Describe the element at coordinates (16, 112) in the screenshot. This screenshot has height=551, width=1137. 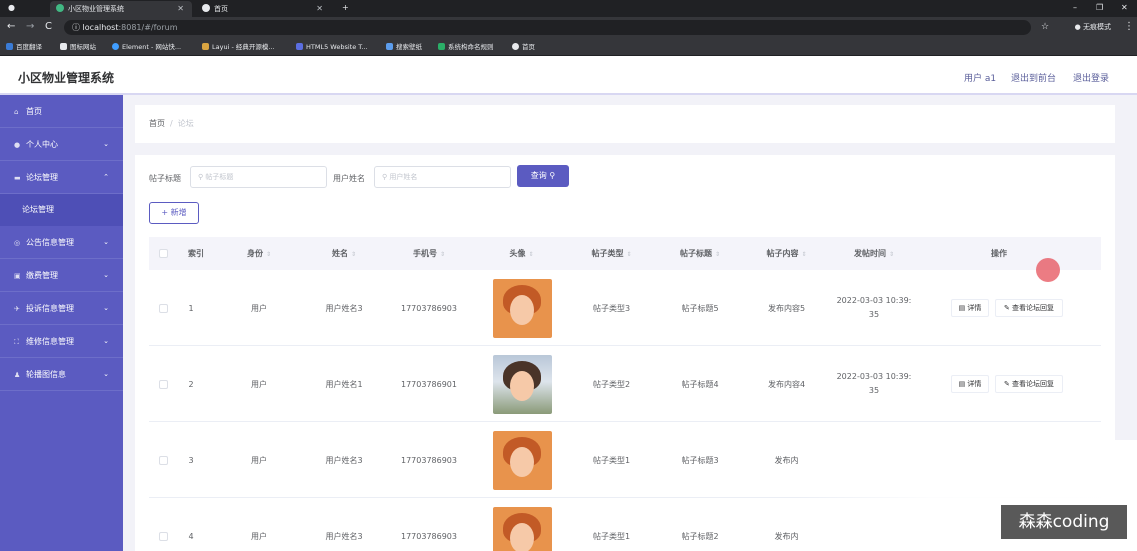
I see `home-icon: ⌂` at that location.